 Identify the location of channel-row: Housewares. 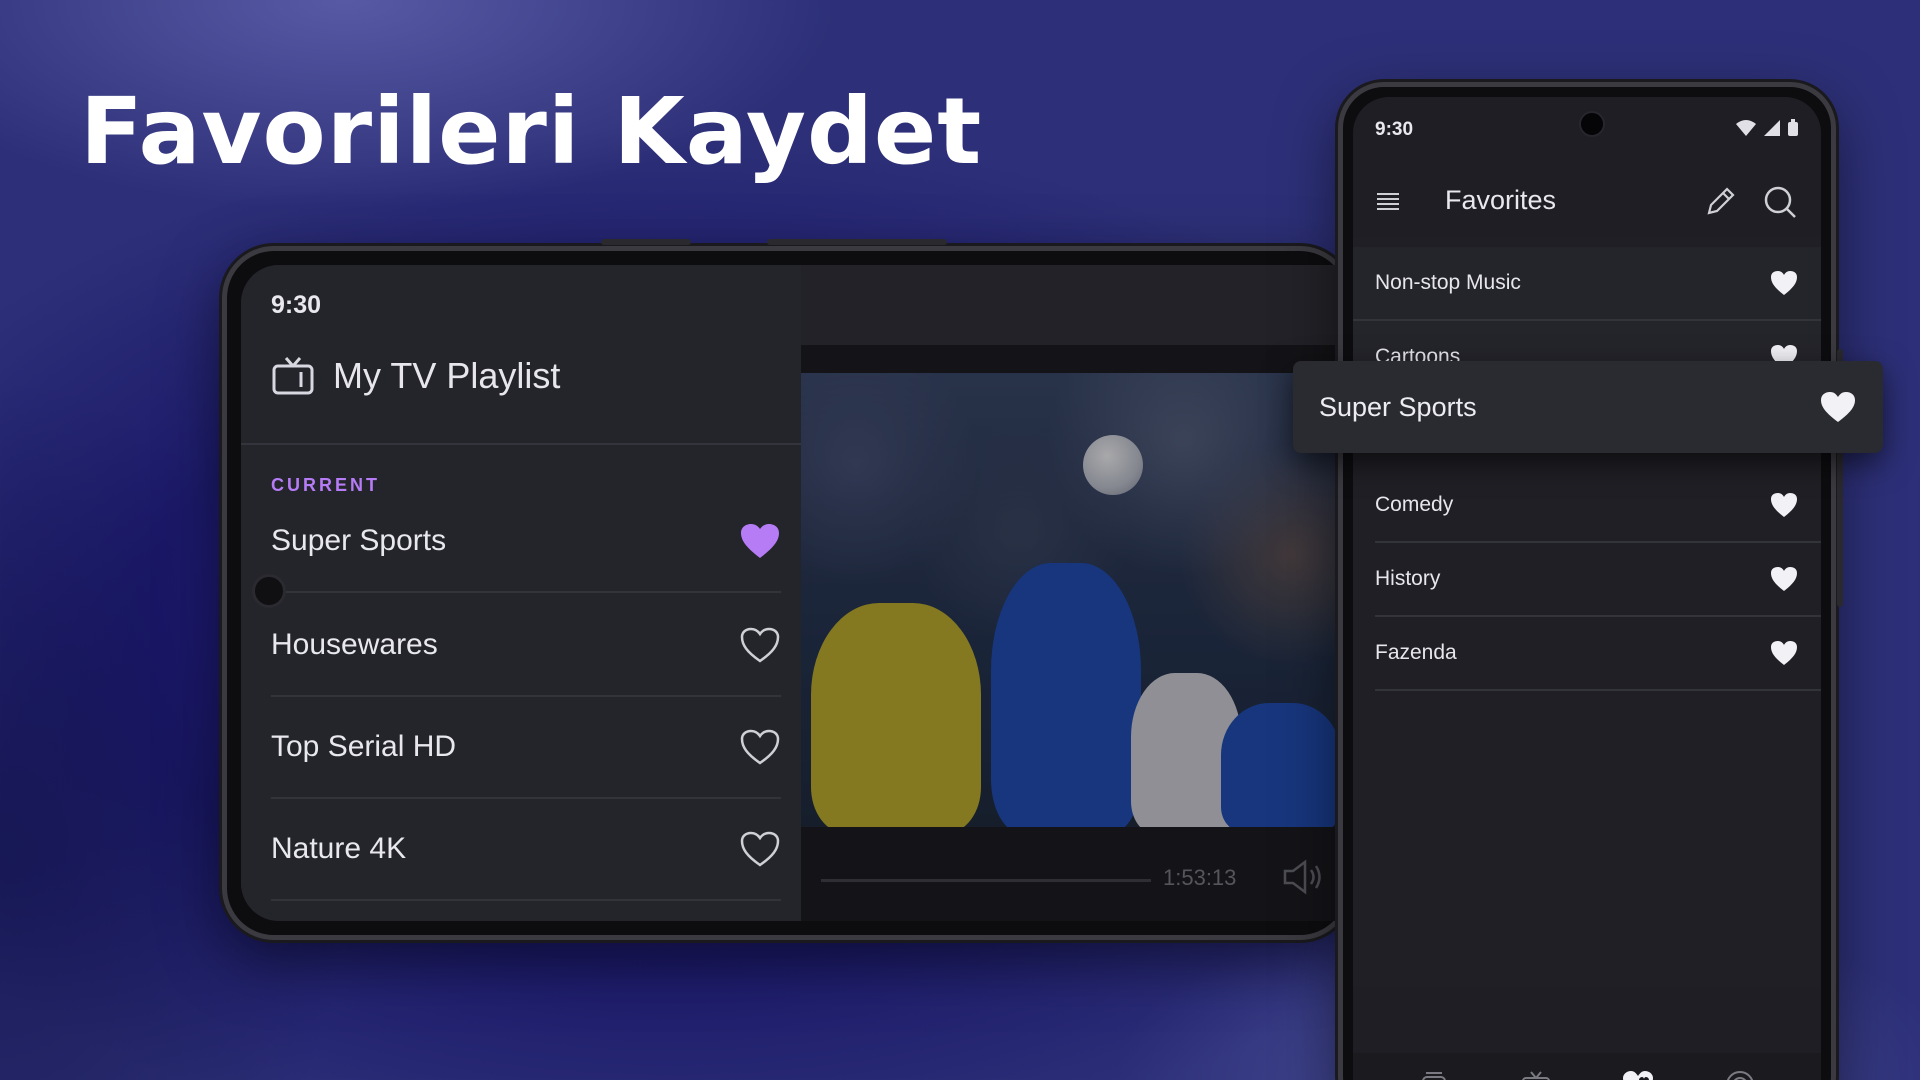
(526, 646).